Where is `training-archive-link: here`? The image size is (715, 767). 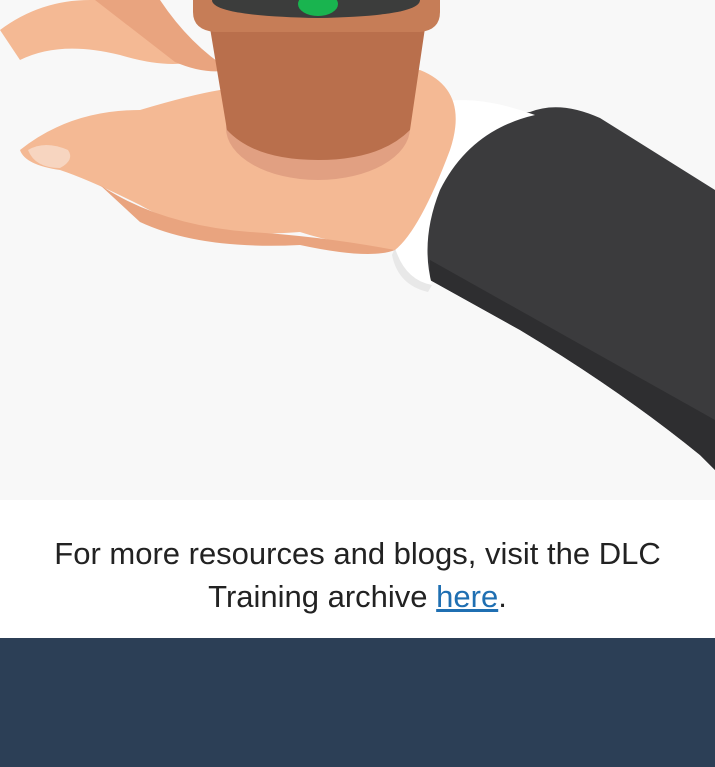
training-archive-link: here is located at coordinates (467, 596).